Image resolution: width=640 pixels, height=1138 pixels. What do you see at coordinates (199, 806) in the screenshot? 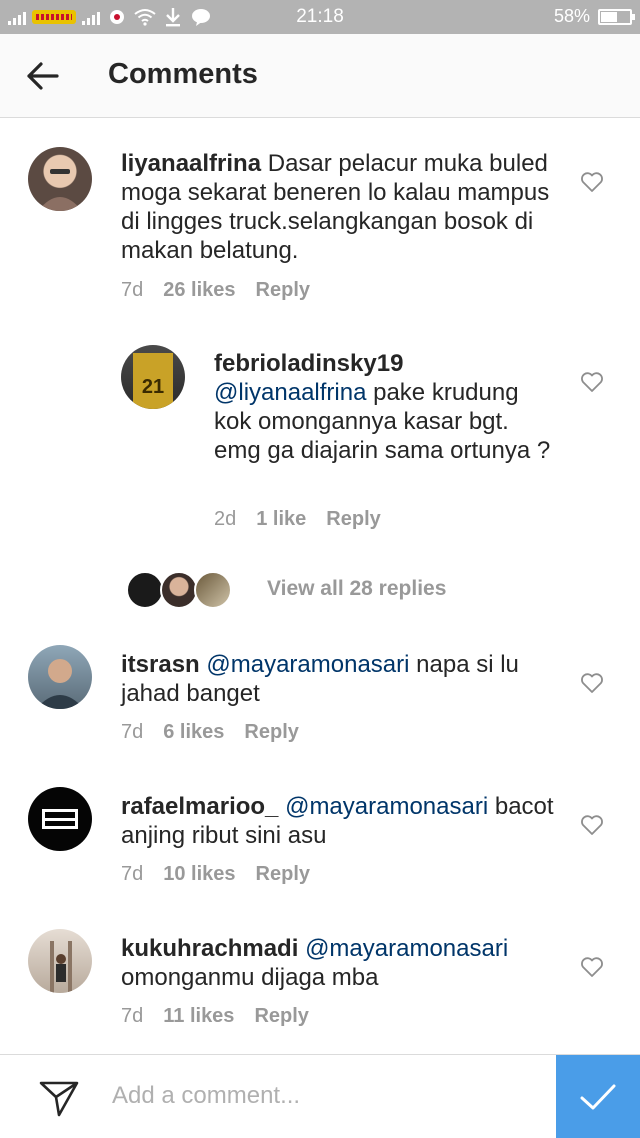
I see `comment-username: rafaelmarioo_` at bounding box center [199, 806].